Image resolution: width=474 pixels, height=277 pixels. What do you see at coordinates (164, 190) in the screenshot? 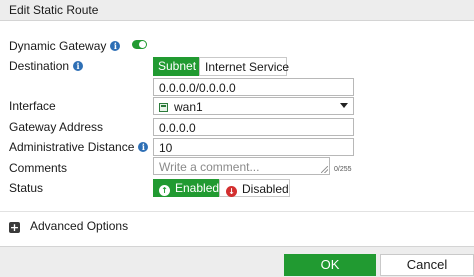
I see `check-circle-icon: ↑` at bounding box center [164, 190].